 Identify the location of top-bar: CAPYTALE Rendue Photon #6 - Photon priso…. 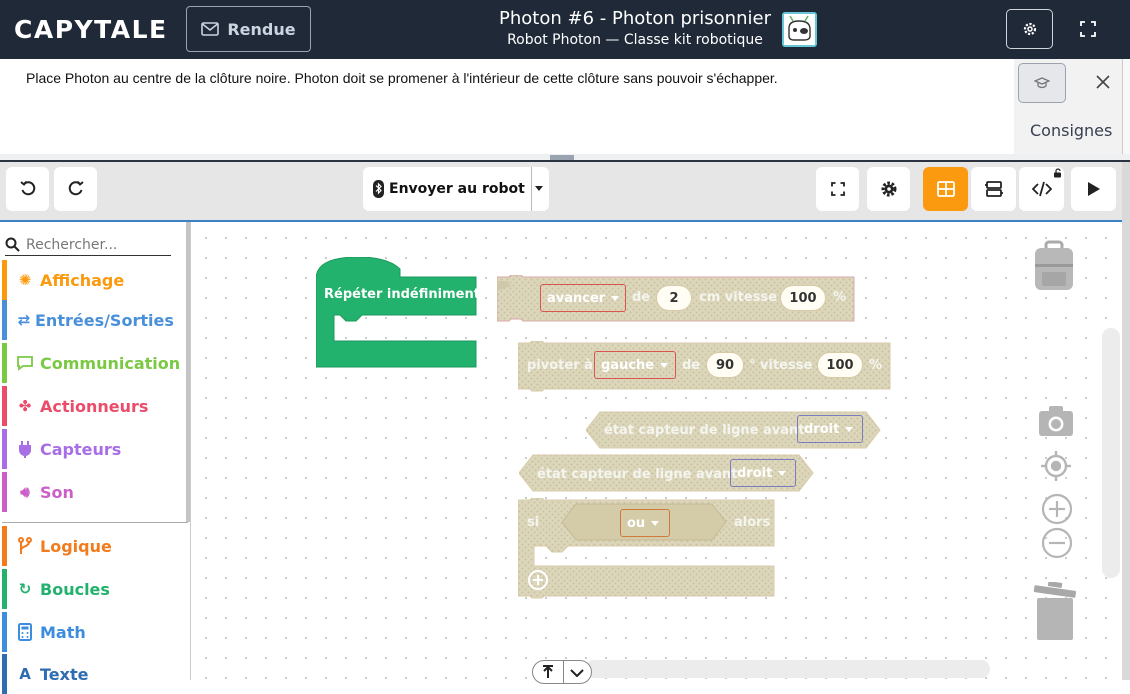
(565, 29).